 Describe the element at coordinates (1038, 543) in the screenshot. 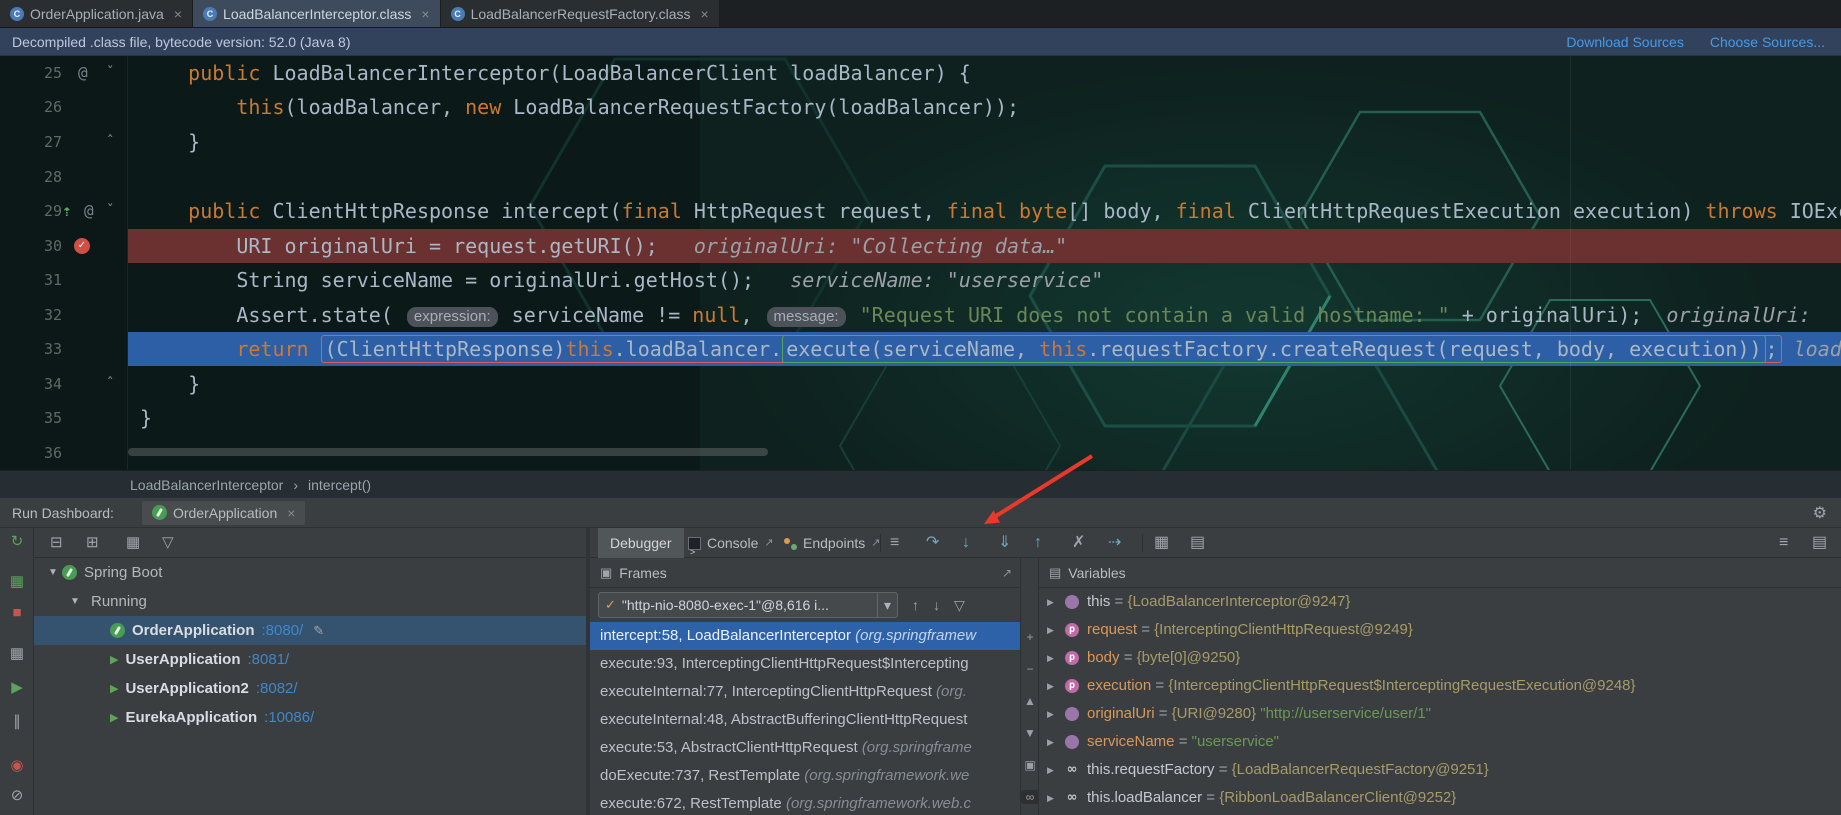

I see `step-out-button: ↑` at that location.